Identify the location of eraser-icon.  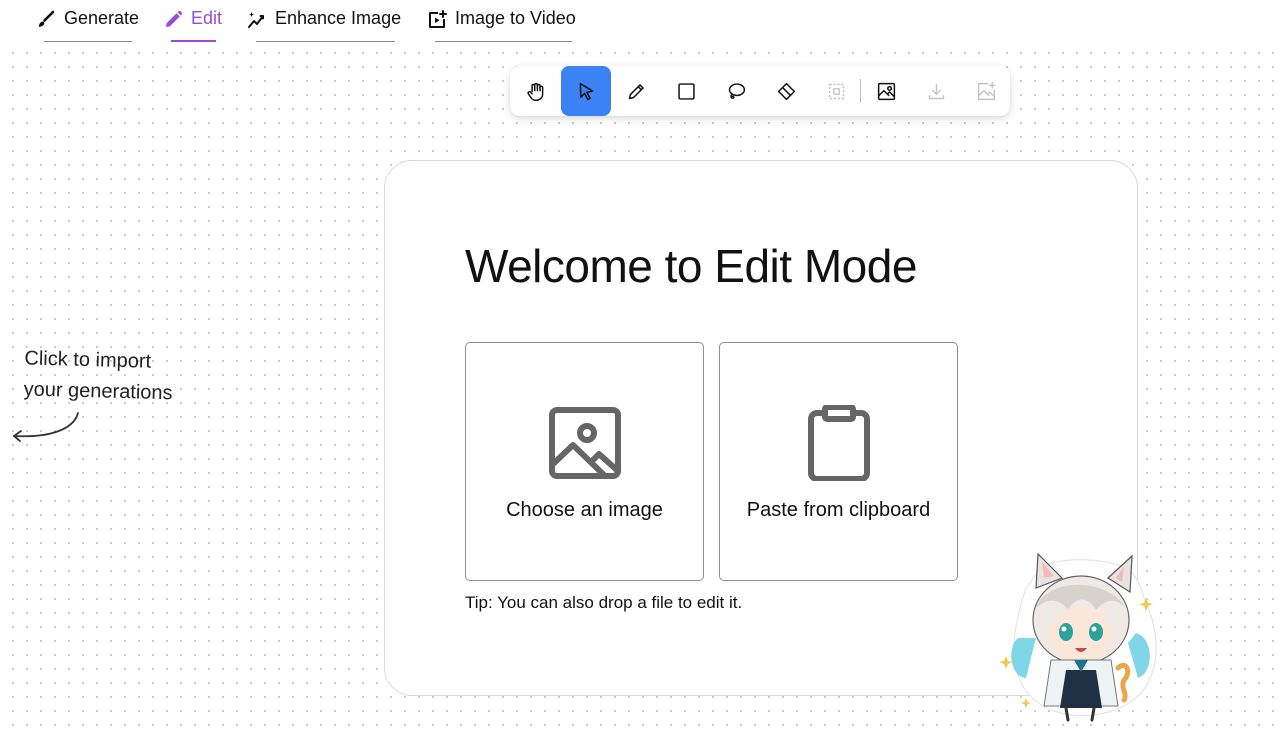
(786, 91).